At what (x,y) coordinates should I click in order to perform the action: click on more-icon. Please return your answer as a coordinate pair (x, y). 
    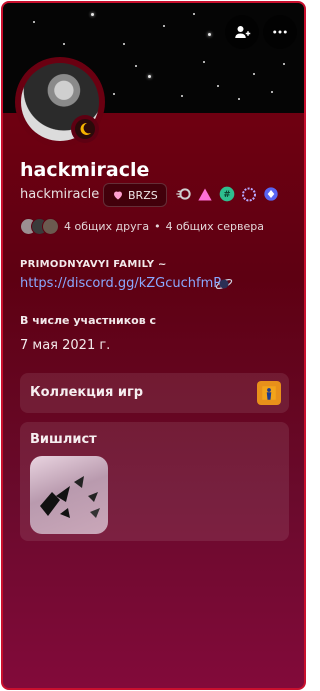
    Looking at the image, I should click on (280, 32).